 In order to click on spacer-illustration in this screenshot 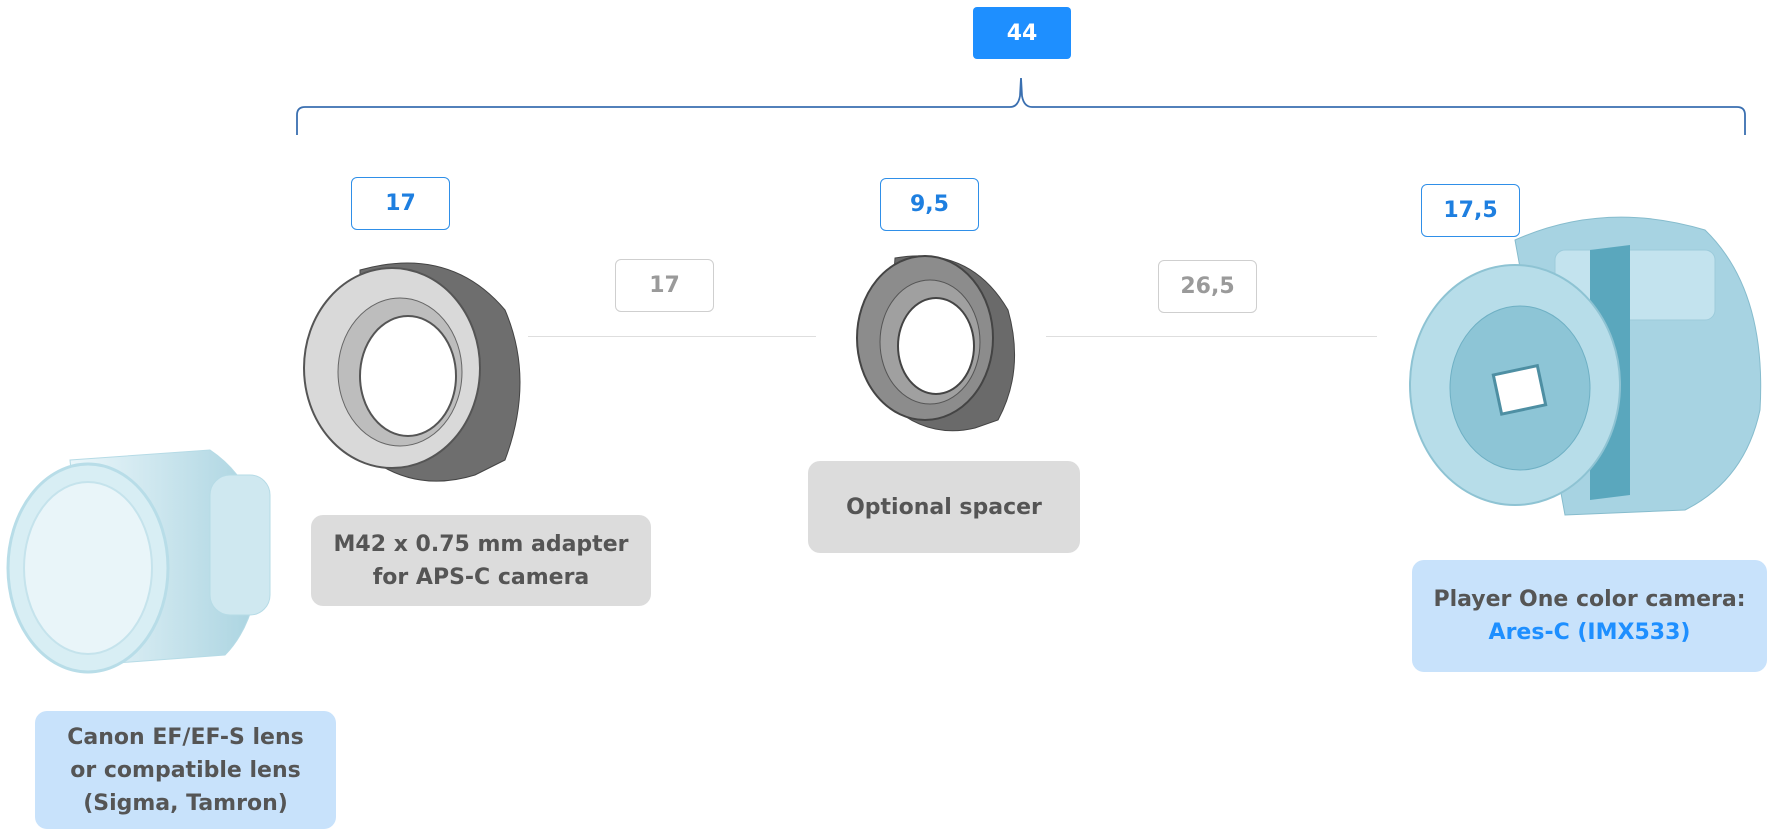, I will do `click(936, 343)`.